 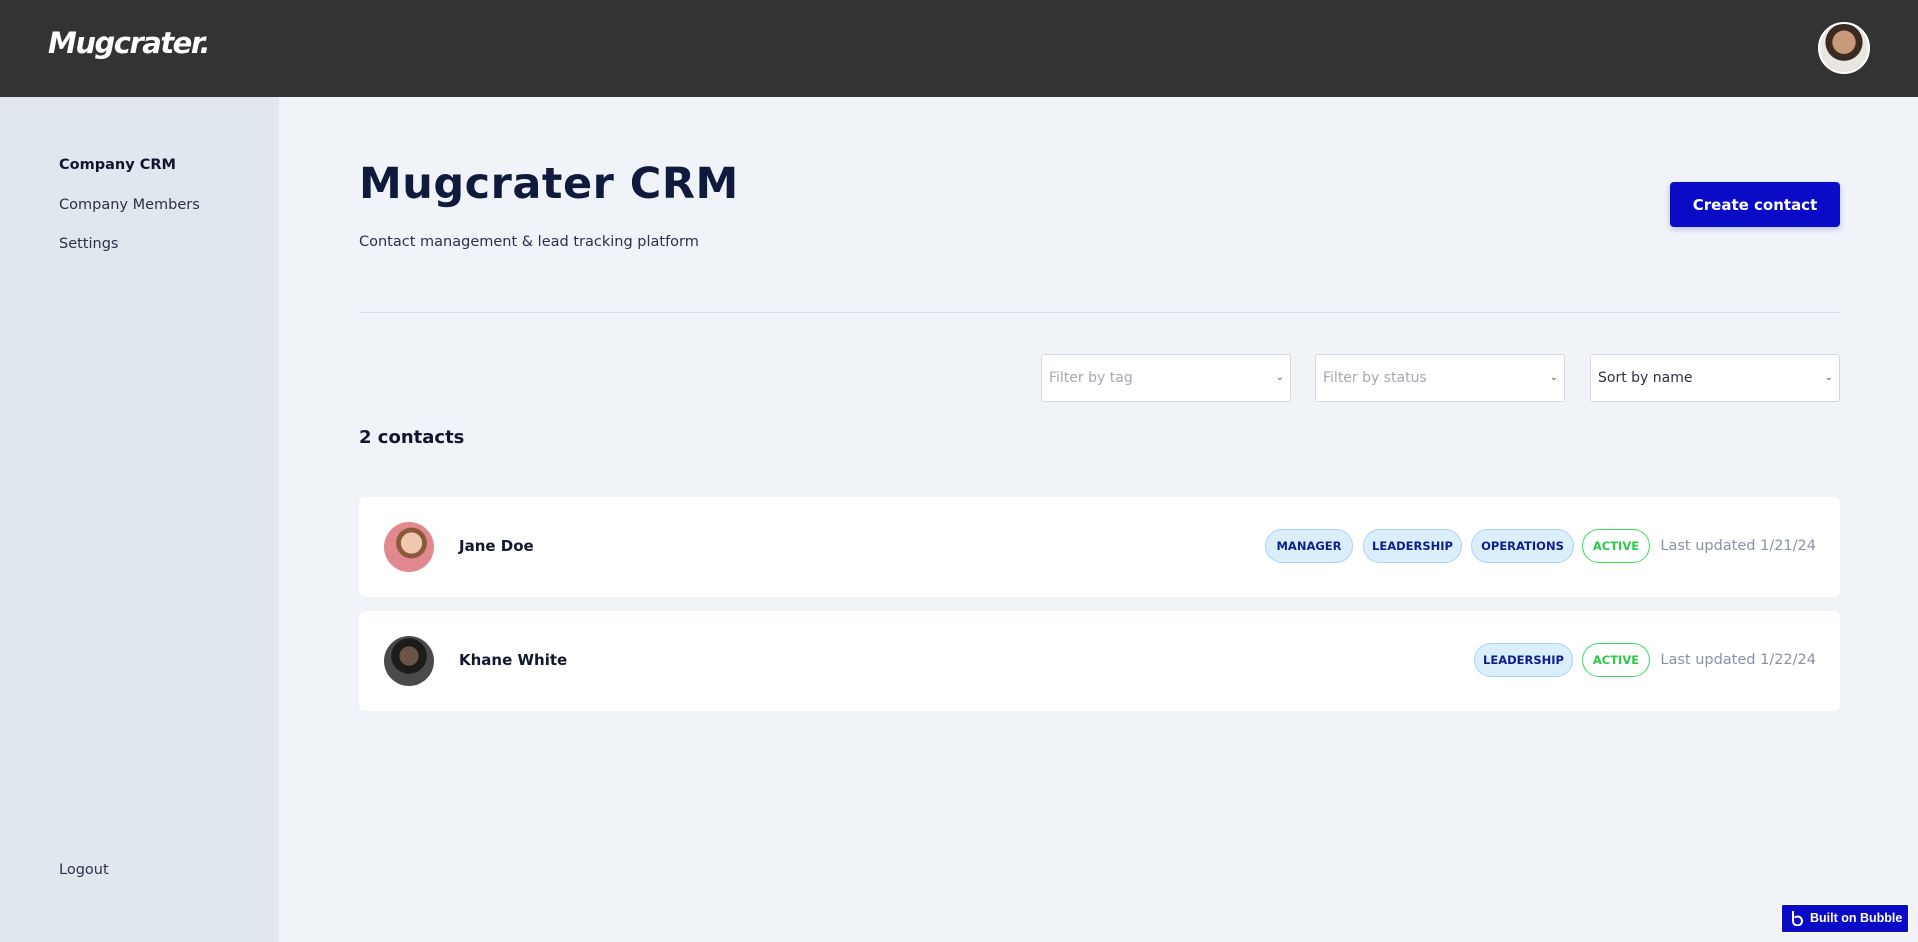 I want to click on app-logo: Mugcrater., so click(x=129, y=43).